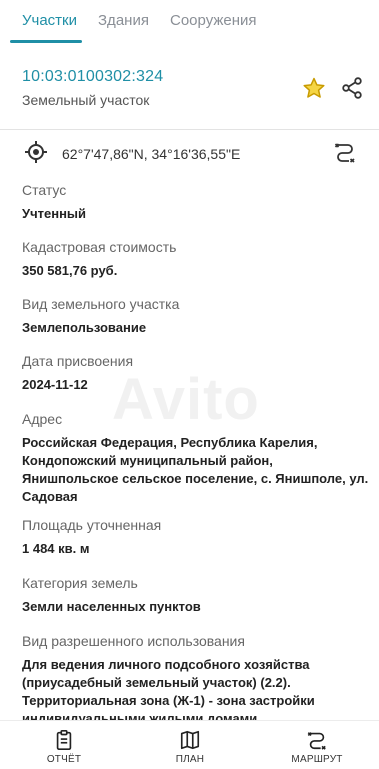 This screenshot has width=379, height=769. I want to click on report-label: ОТЧЁТ, so click(64, 759).